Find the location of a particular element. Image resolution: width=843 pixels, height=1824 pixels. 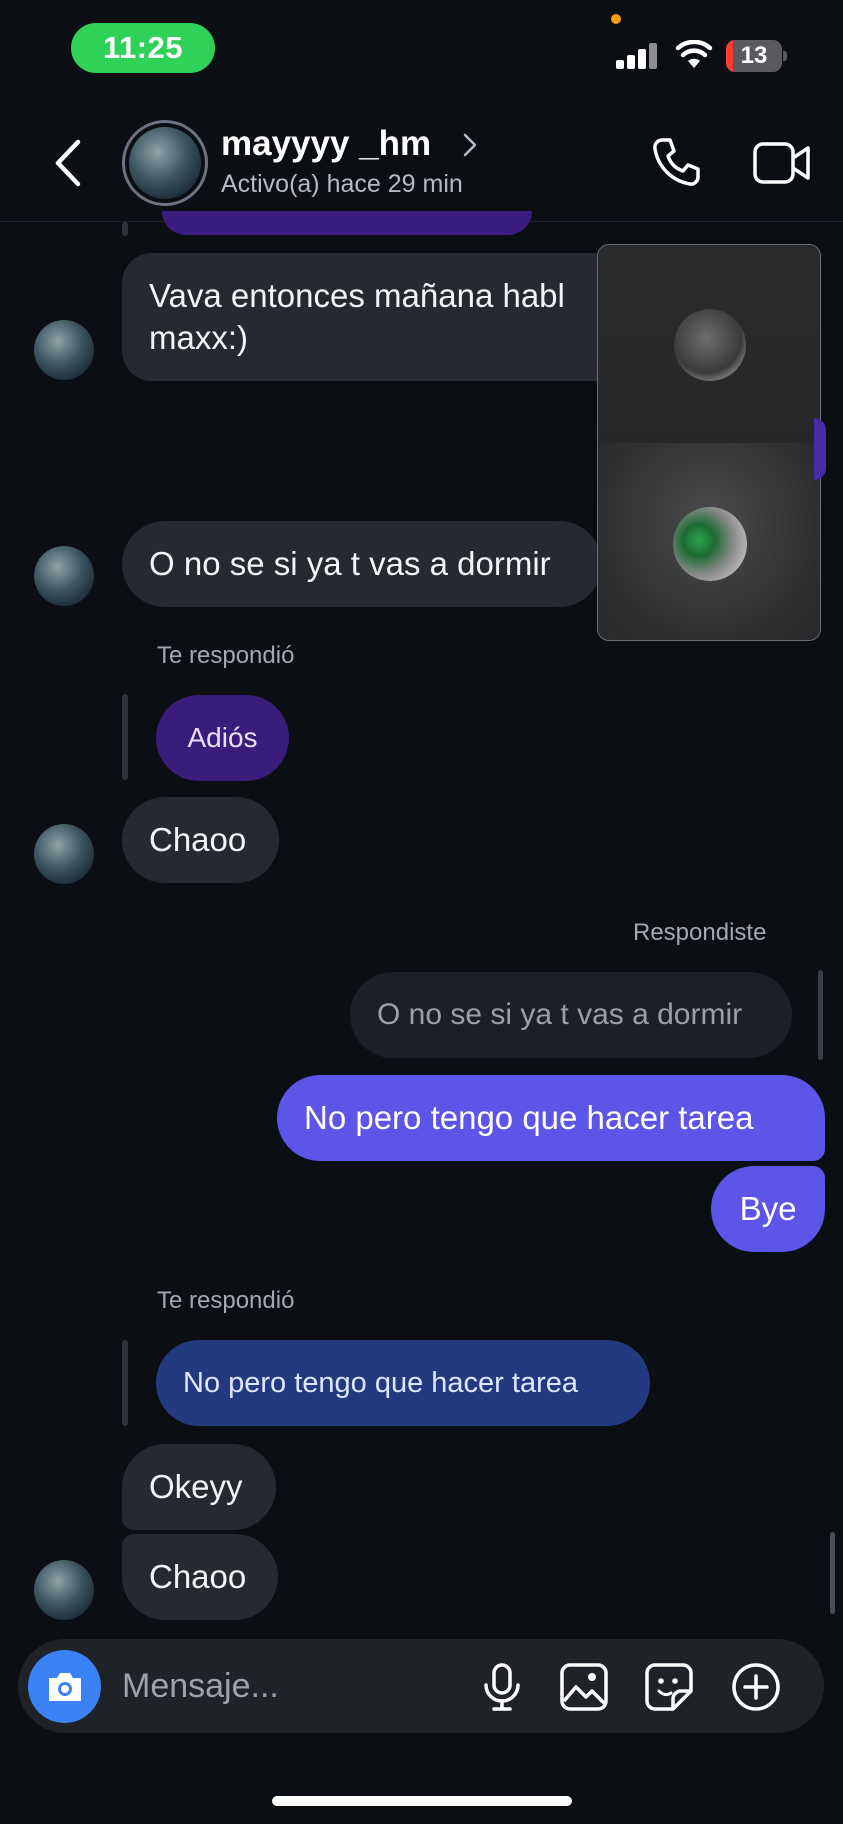

microphone-icon is located at coordinates (502, 1687).